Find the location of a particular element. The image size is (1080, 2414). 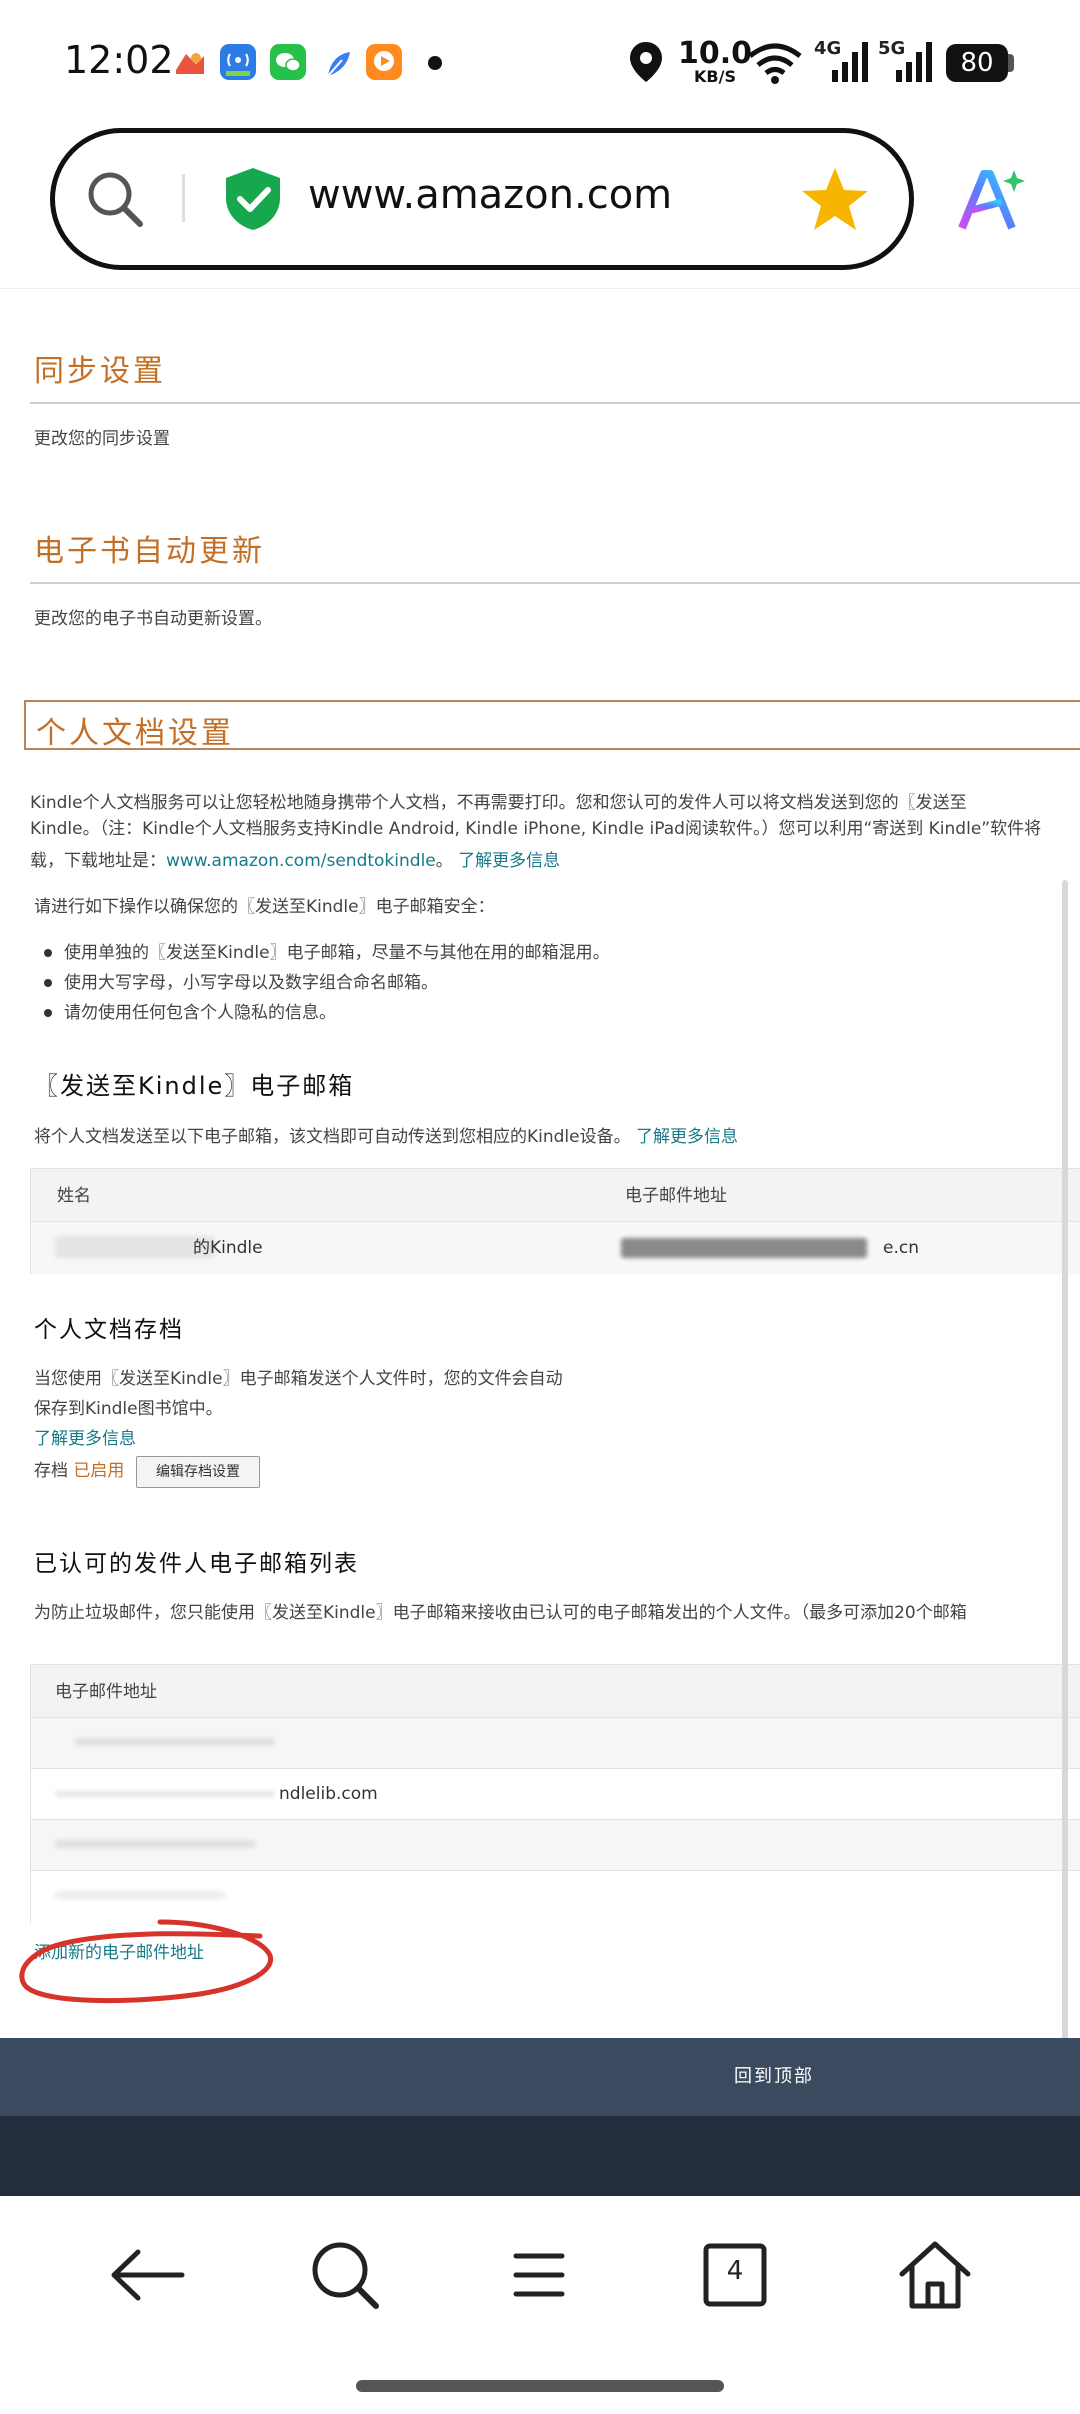

status-time: 12:02 is located at coordinates (119, 60).